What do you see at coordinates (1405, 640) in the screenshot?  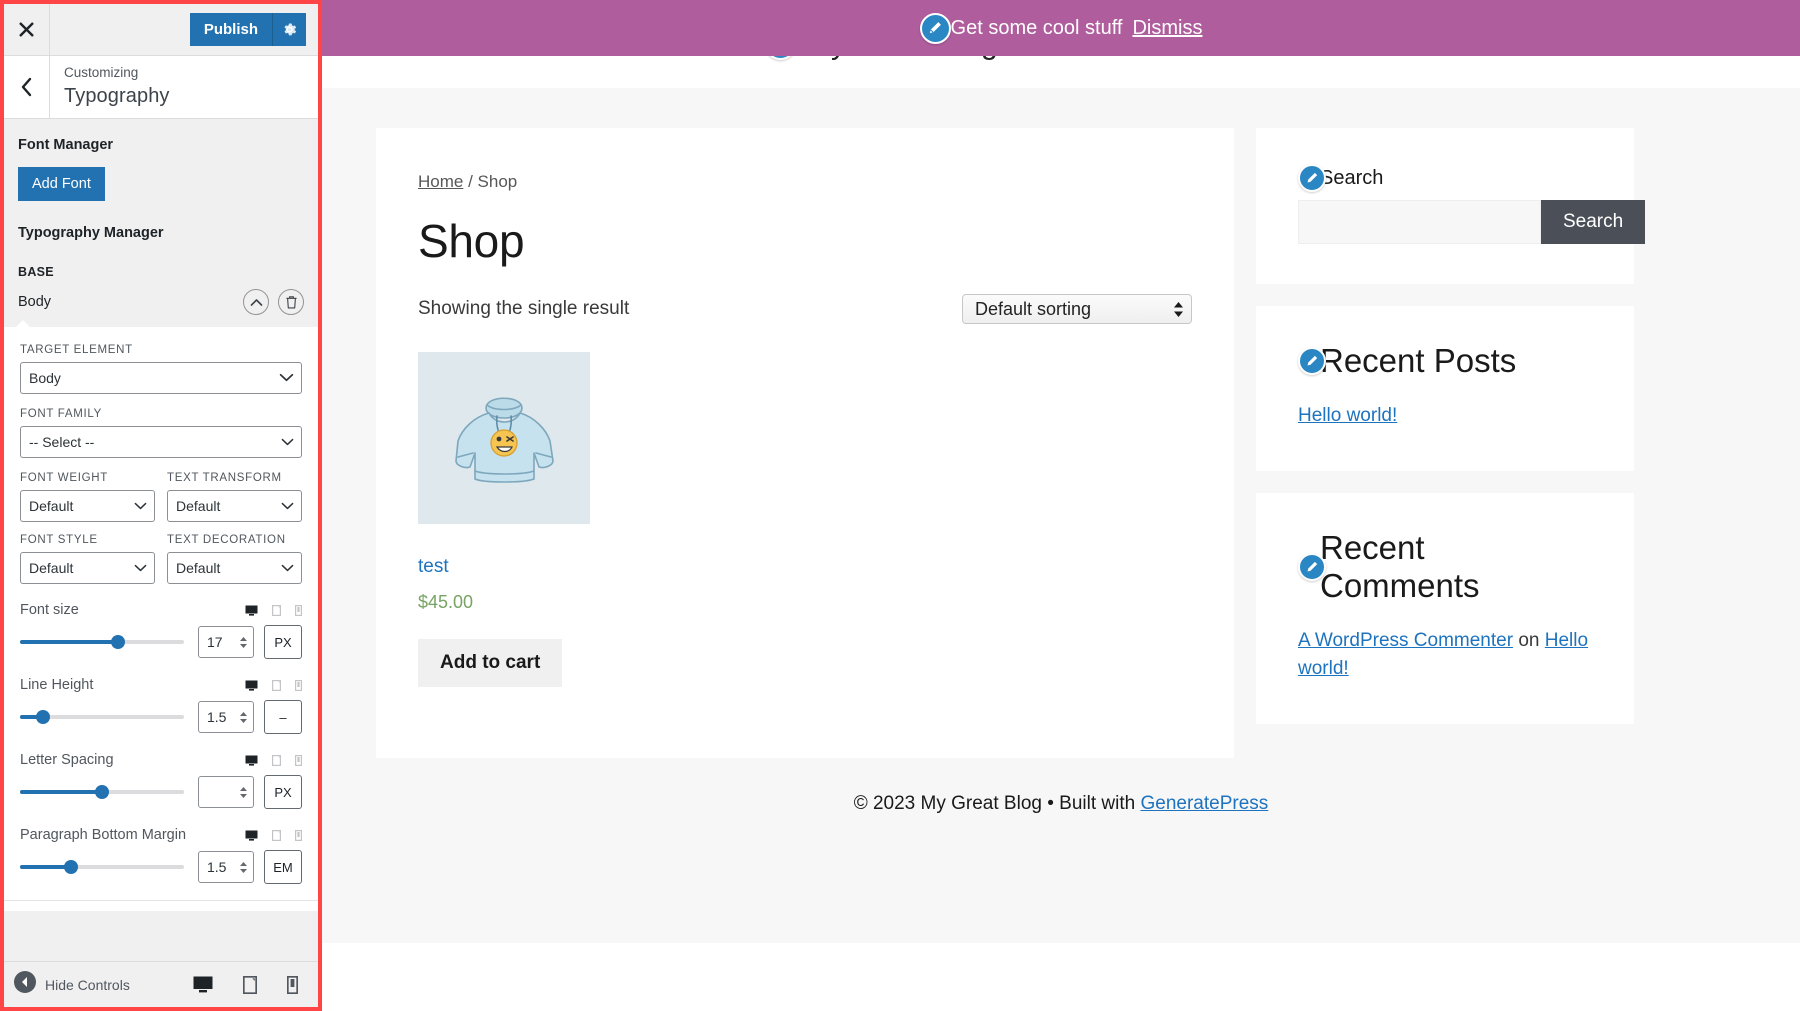 I see `comment-author-link: A WordPress Commenter` at bounding box center [1405, 640].